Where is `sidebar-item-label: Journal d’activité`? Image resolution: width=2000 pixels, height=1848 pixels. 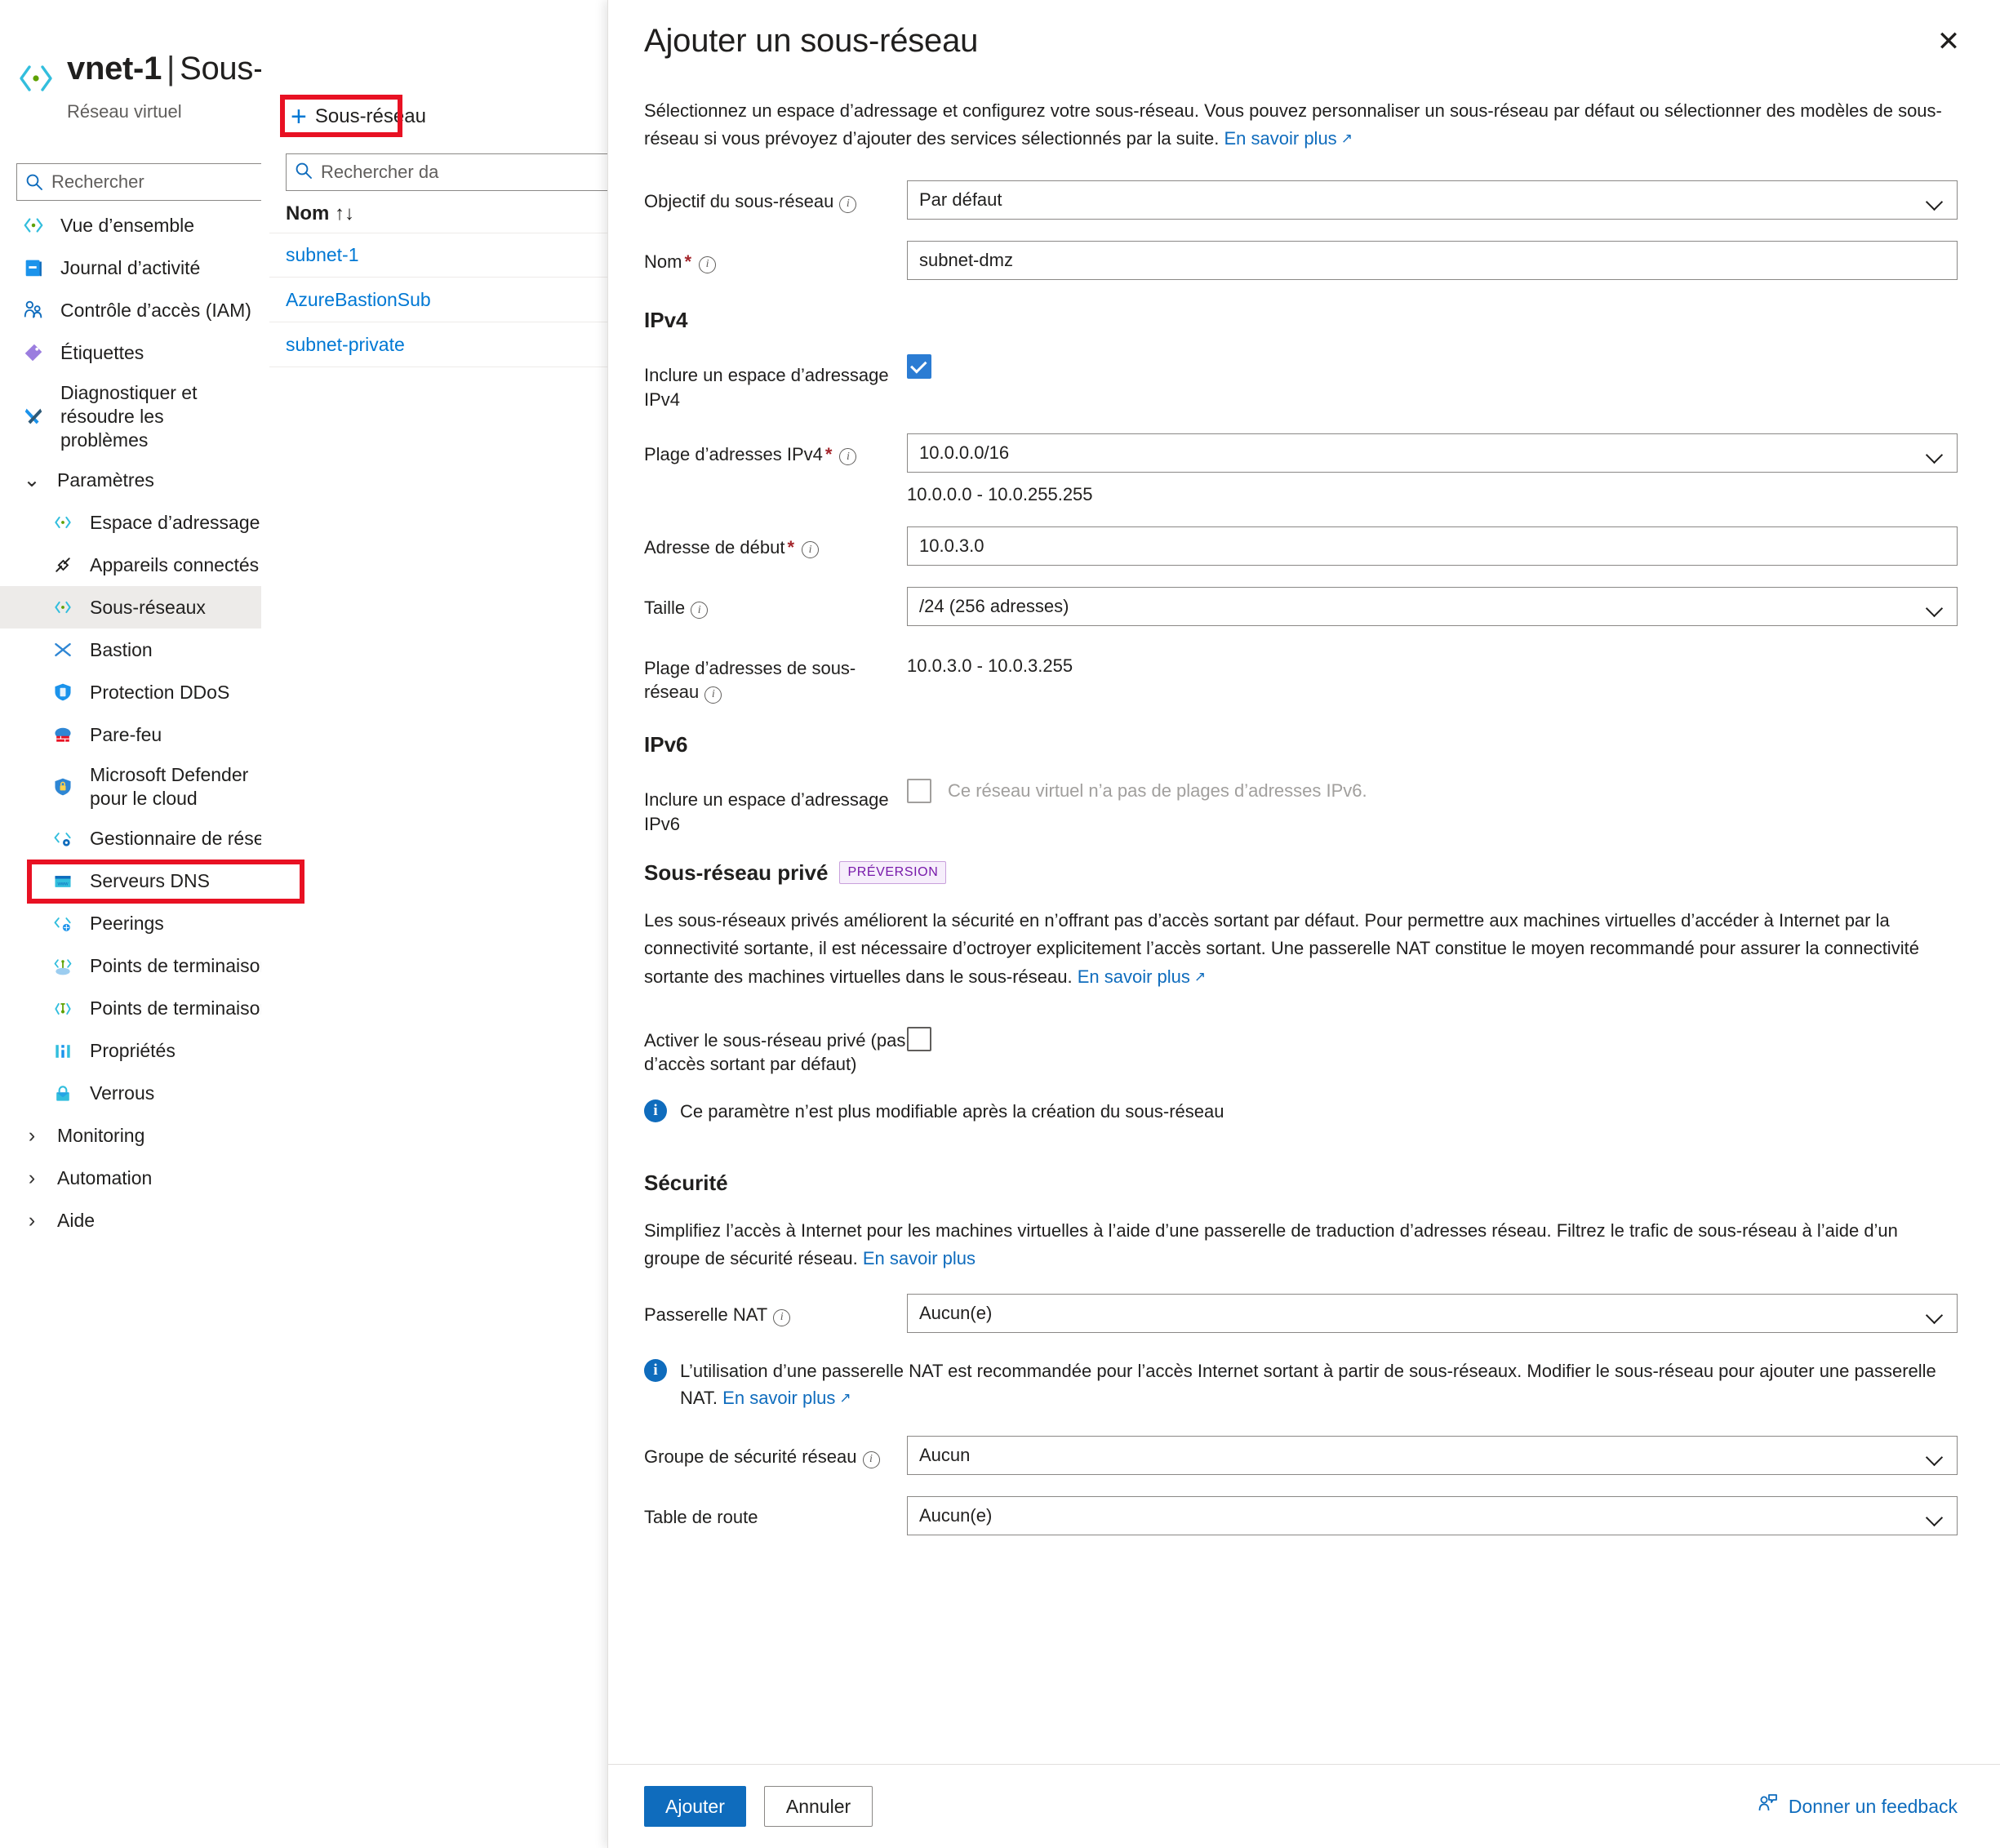 sidebar-item-label: Journal d’activité is located at coordinates (130, 267).